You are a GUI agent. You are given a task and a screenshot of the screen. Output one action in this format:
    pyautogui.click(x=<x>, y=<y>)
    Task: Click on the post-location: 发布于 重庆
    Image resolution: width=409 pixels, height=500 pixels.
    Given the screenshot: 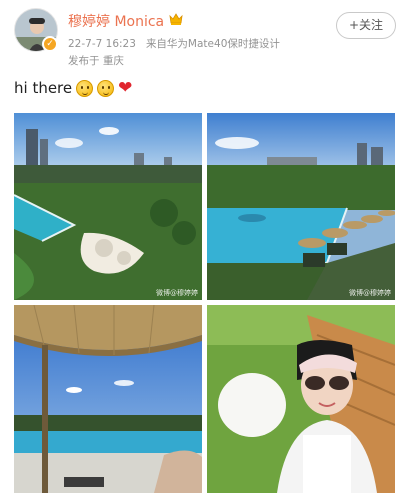 What is the action you would take?
    pyautogui.click(x=96, y=61)
    